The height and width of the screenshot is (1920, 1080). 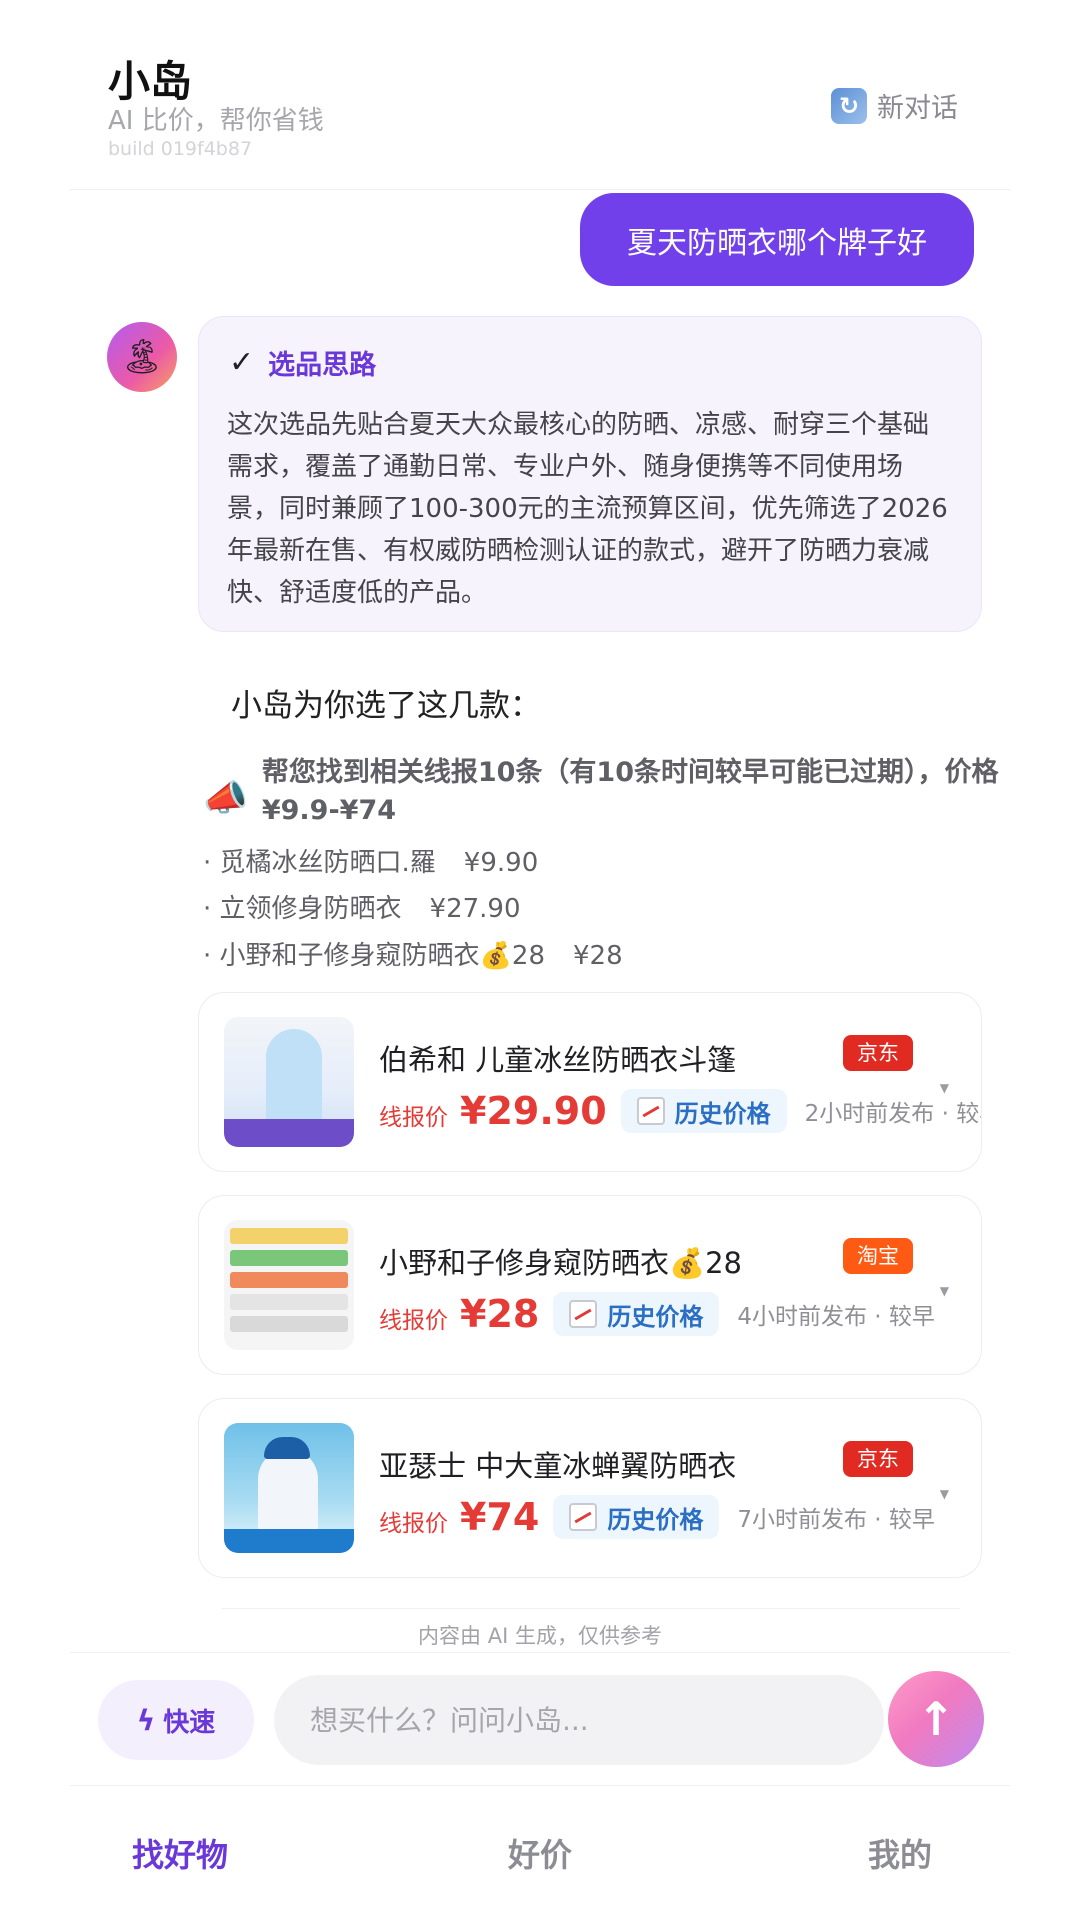 What do you see at coordinates (500, 1314) in the screenshot?
I see `price-value: ¥28` at bounding box center [500, 1314].